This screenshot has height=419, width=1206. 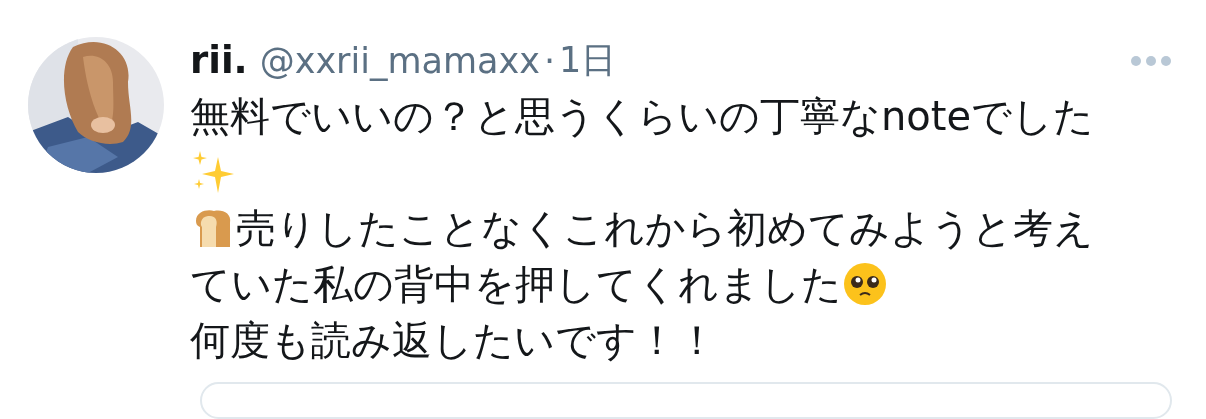 What do you see at coordinates (399, 60) in the screenshot?
I see `user-handle: @xxrii_mamaxx` at bounding box center [399, 60].